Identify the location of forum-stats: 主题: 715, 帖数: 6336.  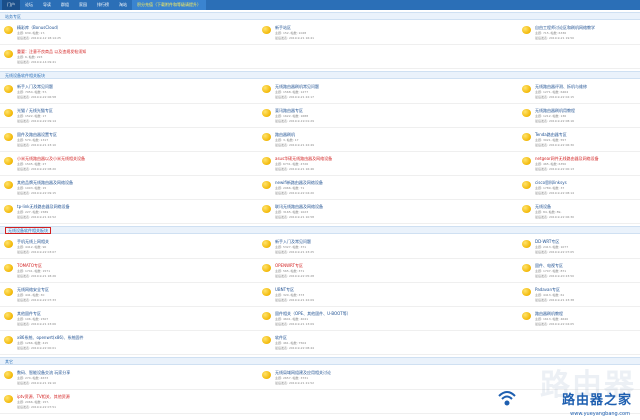
(551, 33).